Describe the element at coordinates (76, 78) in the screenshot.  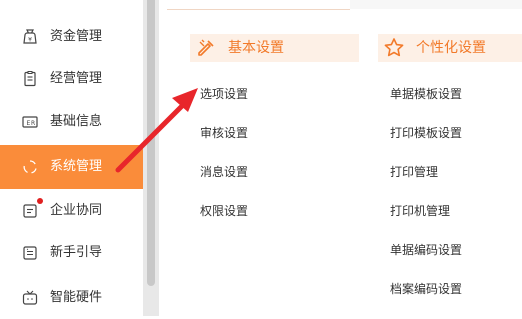
I see `sidebar-item-label: 经营管理` at that location.